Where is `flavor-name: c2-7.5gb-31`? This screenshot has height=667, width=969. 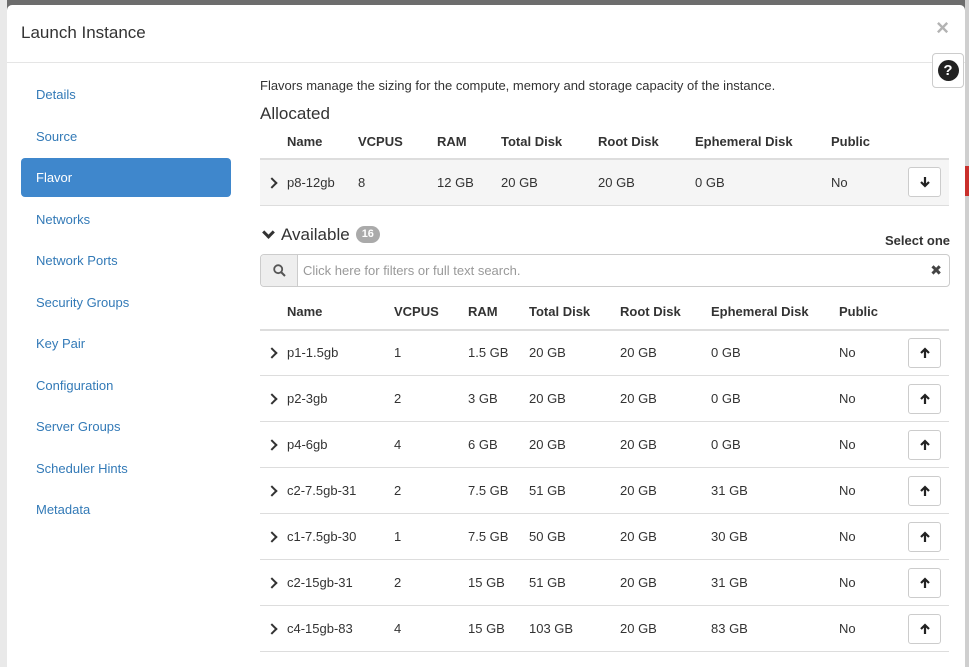 flavor-name: c2-7.5gb-31 is located at coordinates (340, 490).